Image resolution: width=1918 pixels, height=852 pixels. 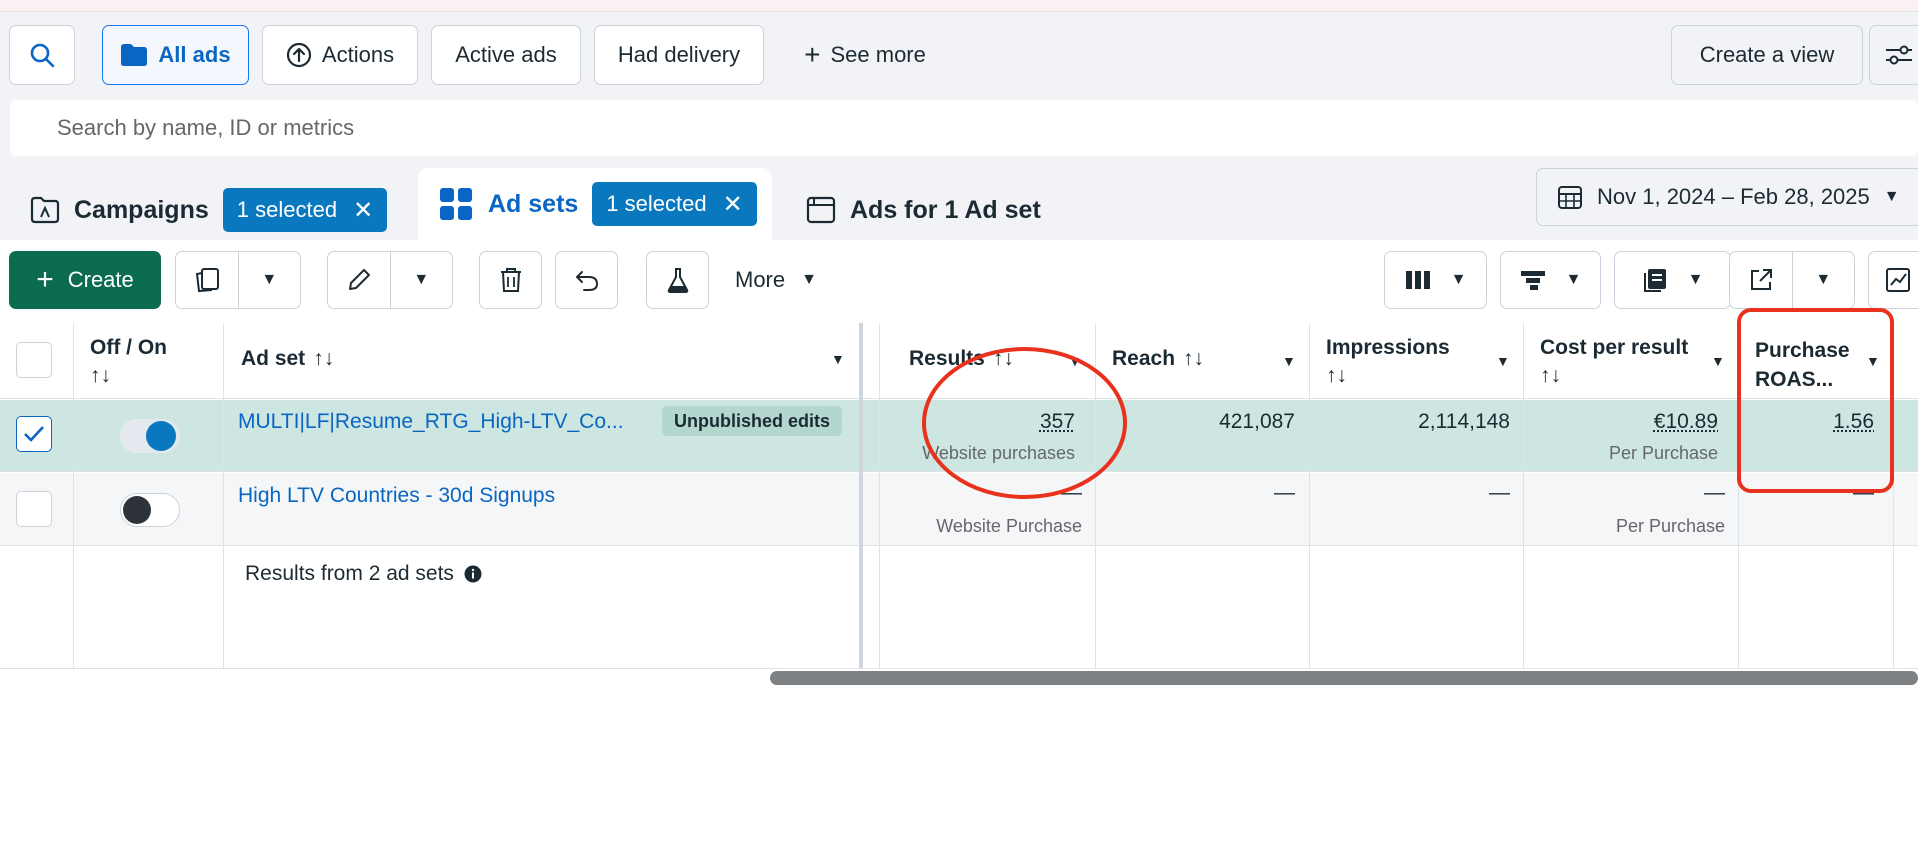 I want to click on annotation-circle, so click(x=1024, y=423).